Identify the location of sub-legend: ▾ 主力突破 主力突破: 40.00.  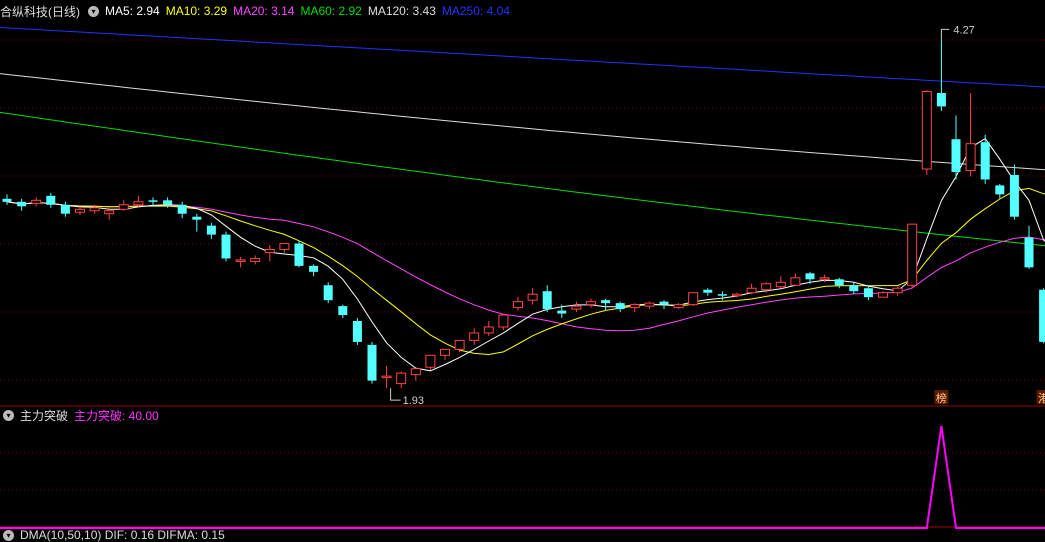
(82, 415).